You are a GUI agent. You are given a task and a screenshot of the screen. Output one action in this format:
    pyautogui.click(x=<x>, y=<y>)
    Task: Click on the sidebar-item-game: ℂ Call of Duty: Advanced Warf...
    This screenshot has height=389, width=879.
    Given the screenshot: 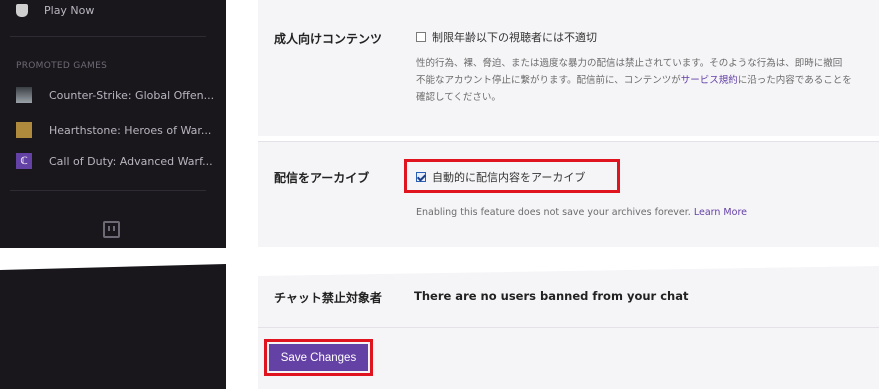 What is the action you would take?
    pyautogui.click(x=114, y=161)
    